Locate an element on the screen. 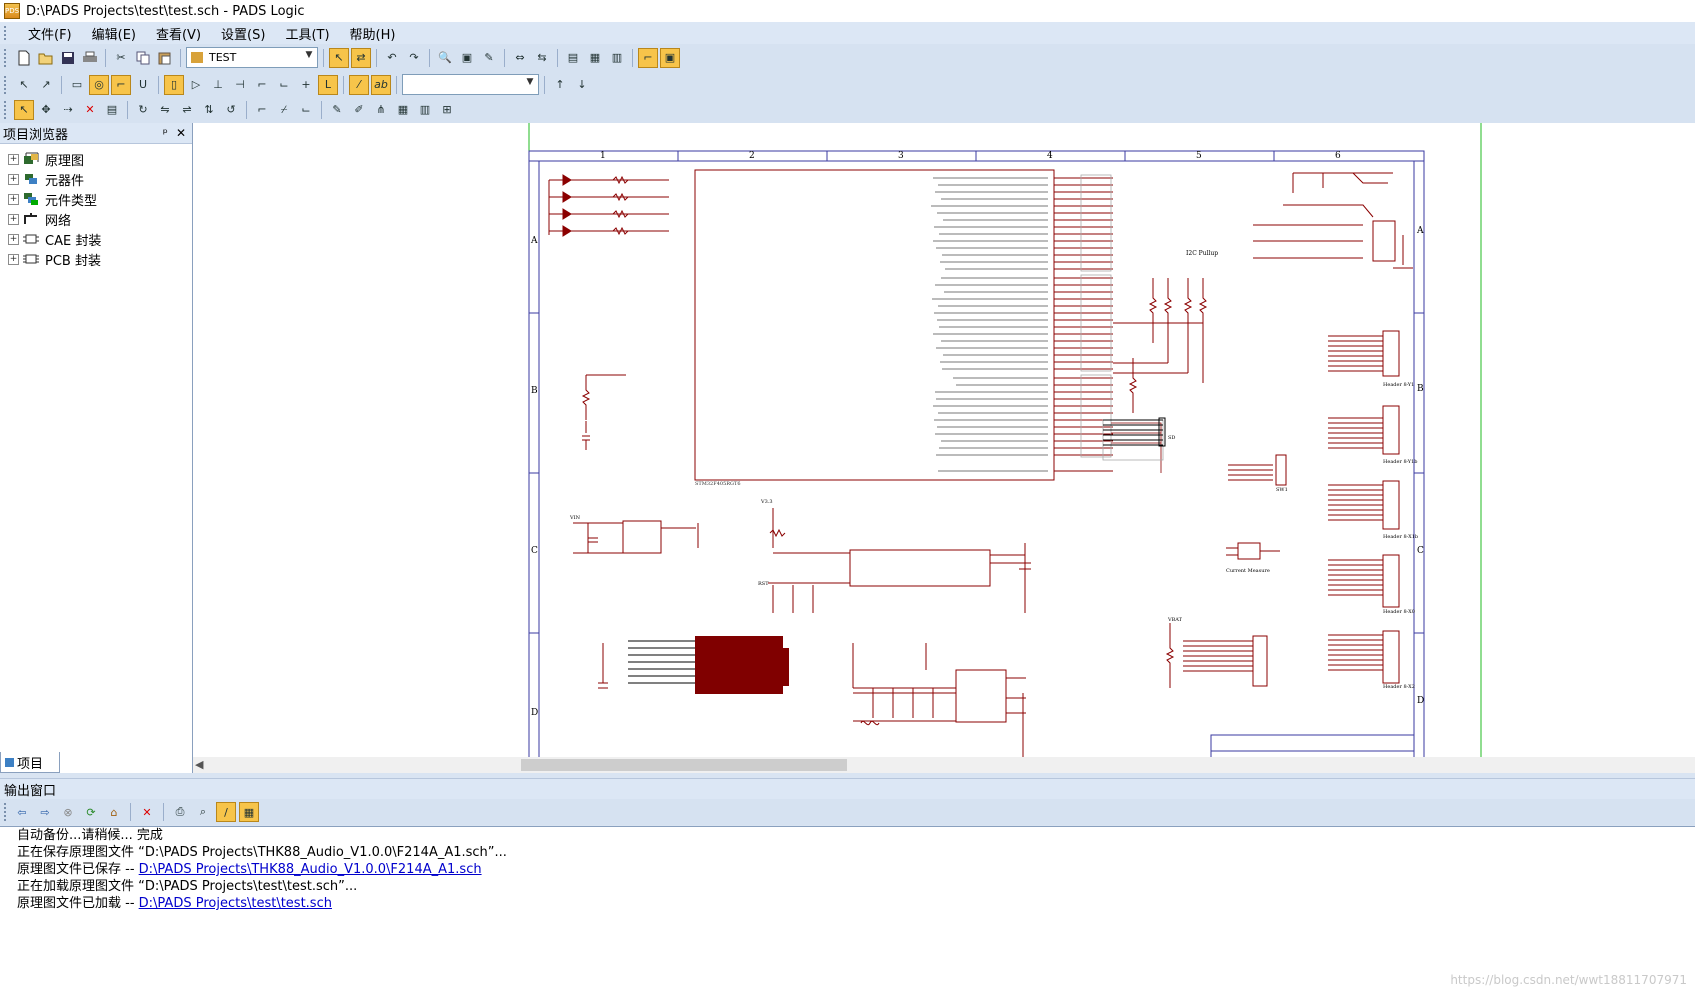 The height and width of the screenshot is (995, 1695). select-net-icon: ↗ is located at coordinates (46, 85).